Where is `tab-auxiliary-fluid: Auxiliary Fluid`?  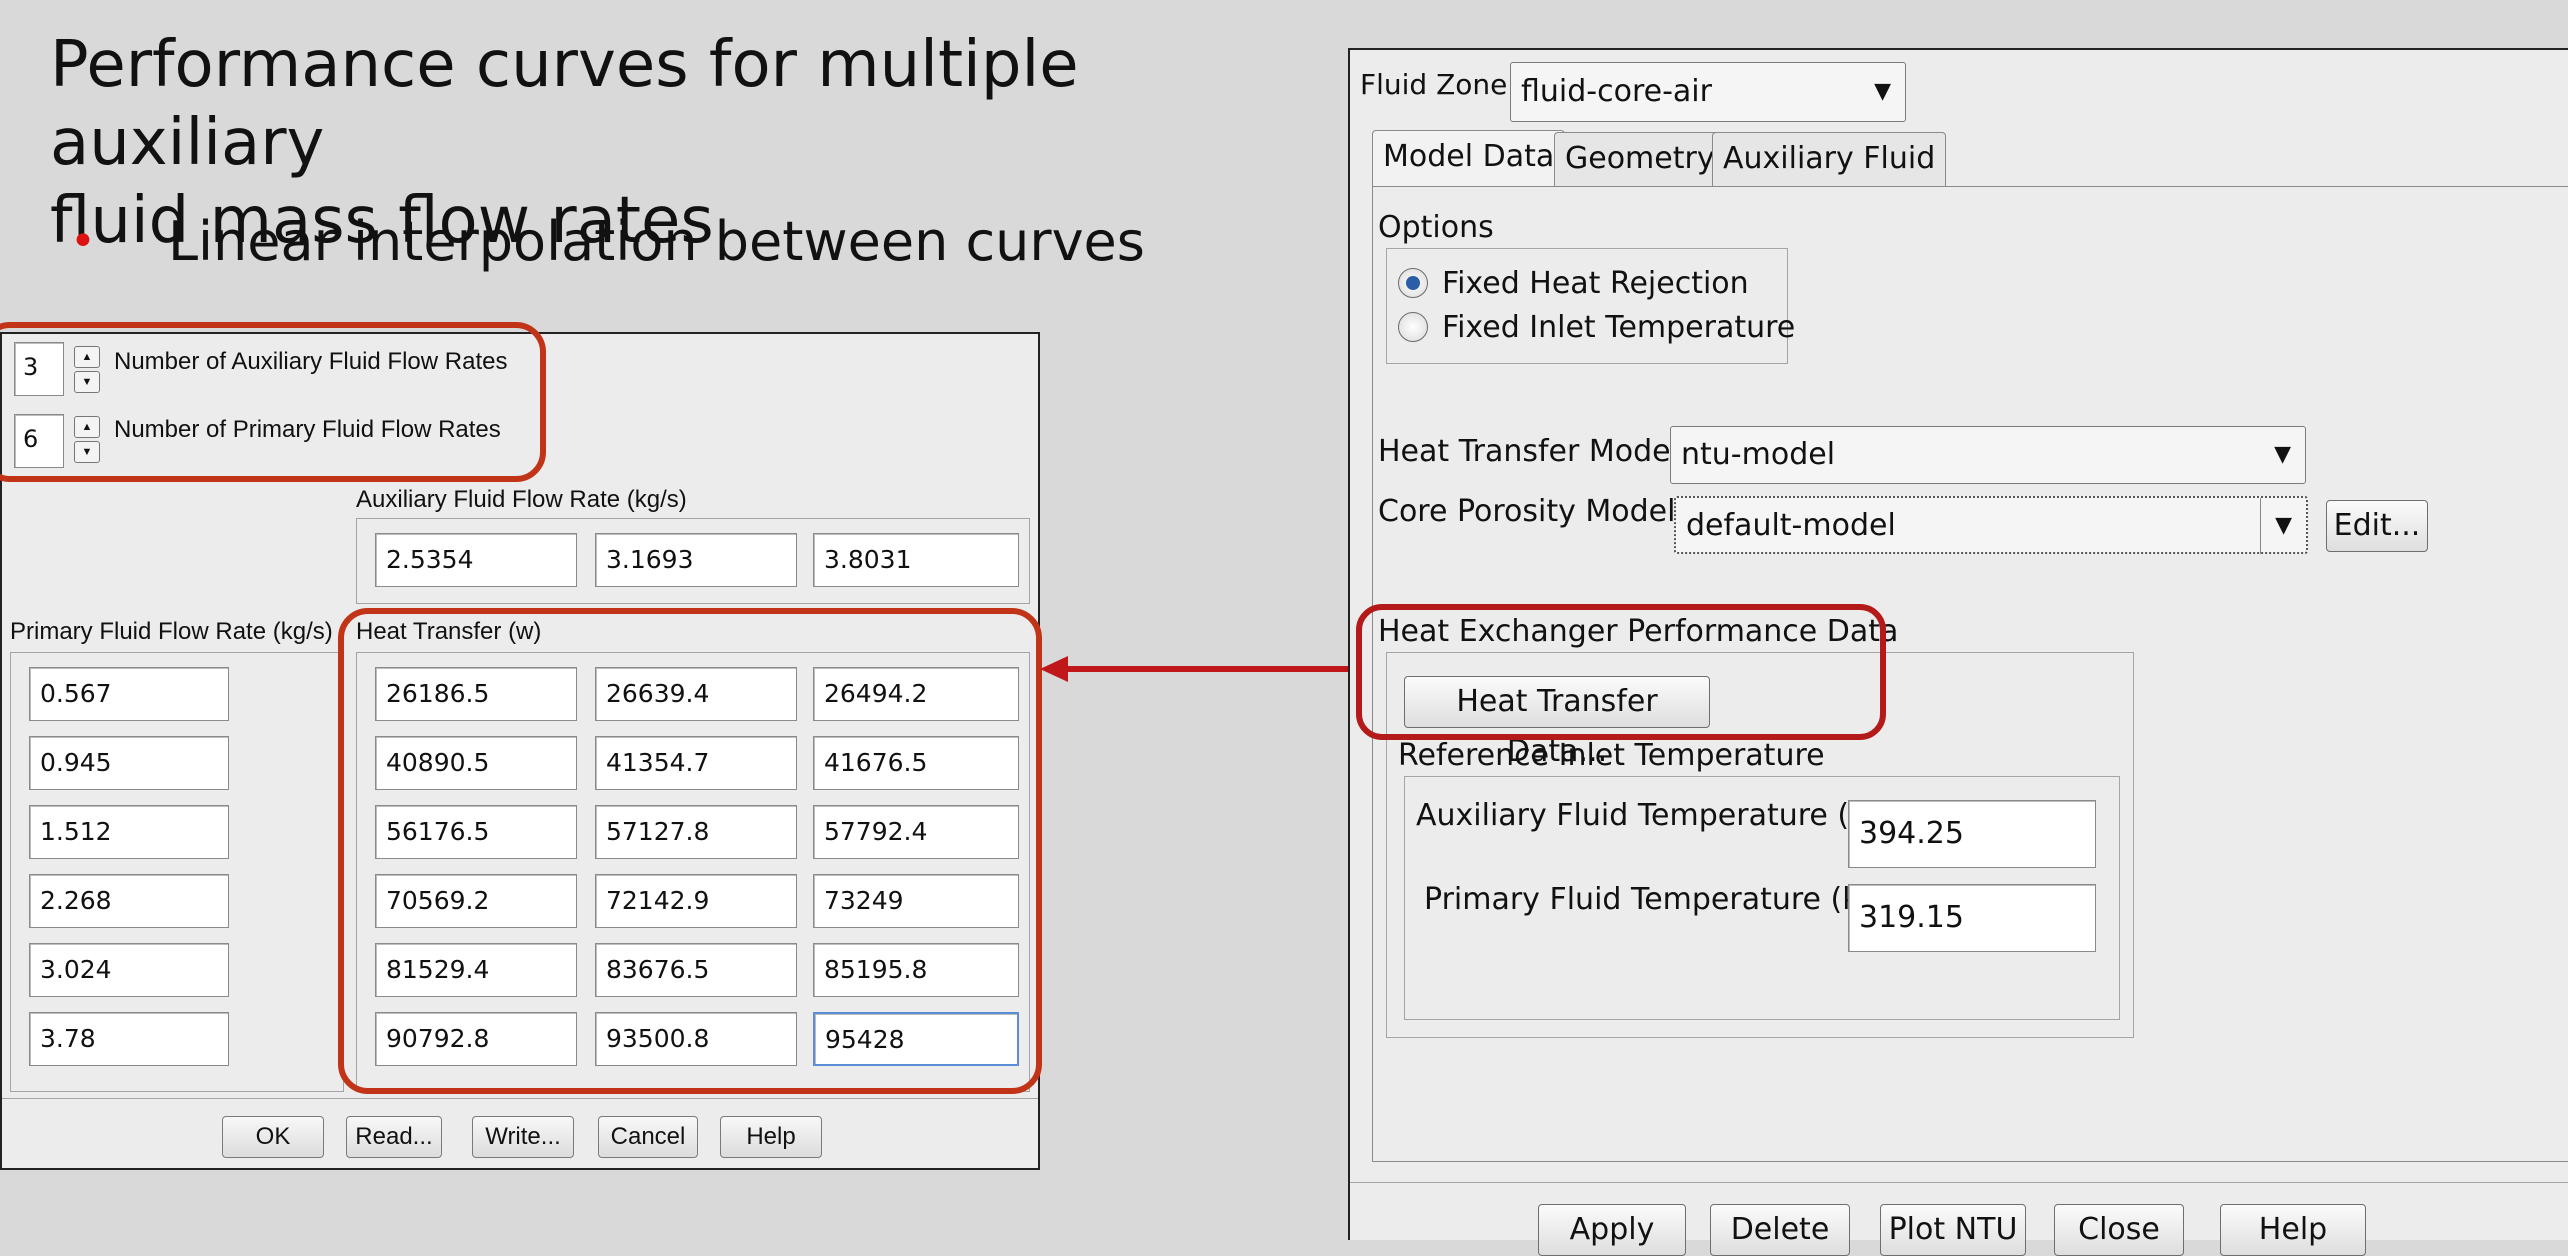
tab-auxiliary-fluid: Auxiliary Fluid is located at coordinates (1829, 159).